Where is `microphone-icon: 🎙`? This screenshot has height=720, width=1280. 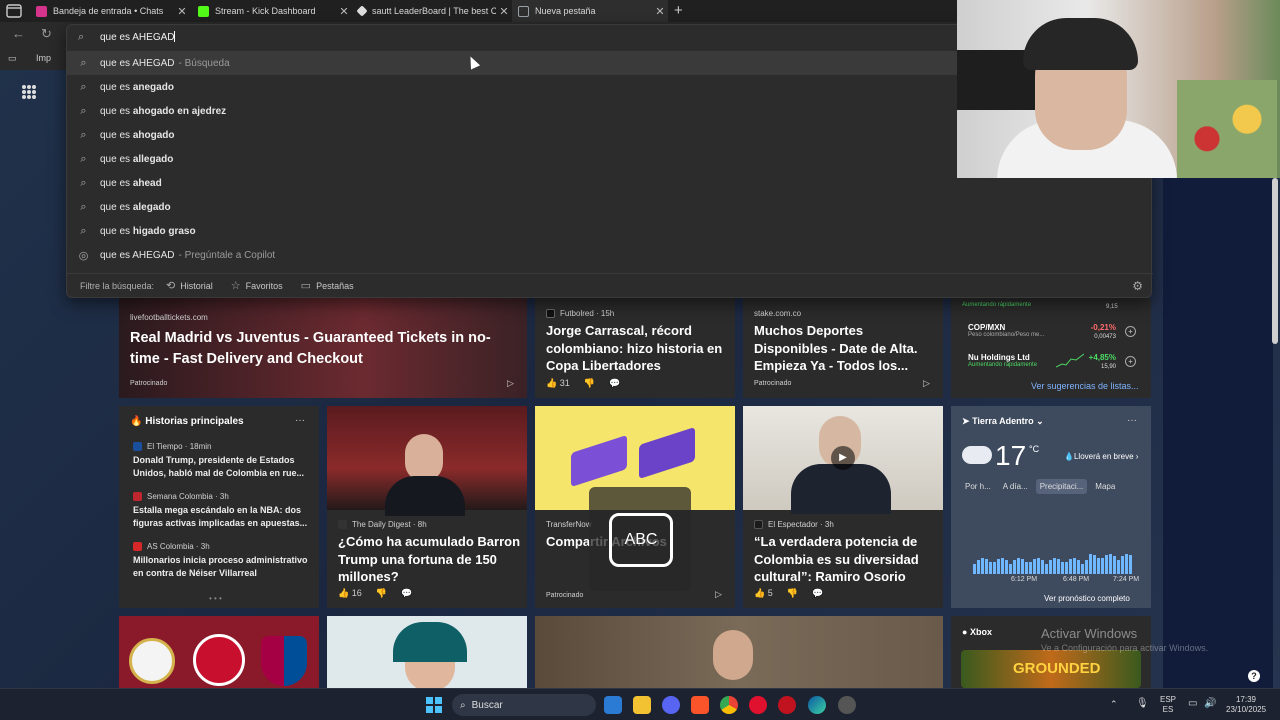 microphone-icon: 🎙 is located at coordinates (1142, 704).